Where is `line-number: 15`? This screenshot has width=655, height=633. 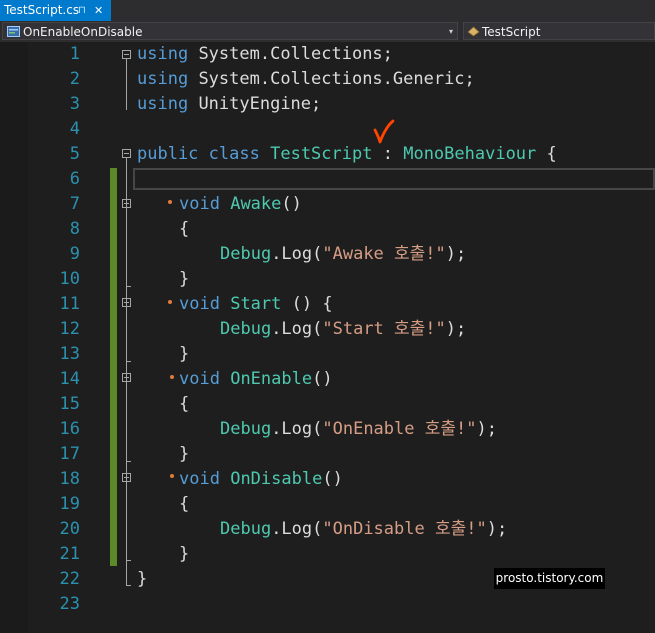 line-number: 15 is located at coordinates (69, 404).